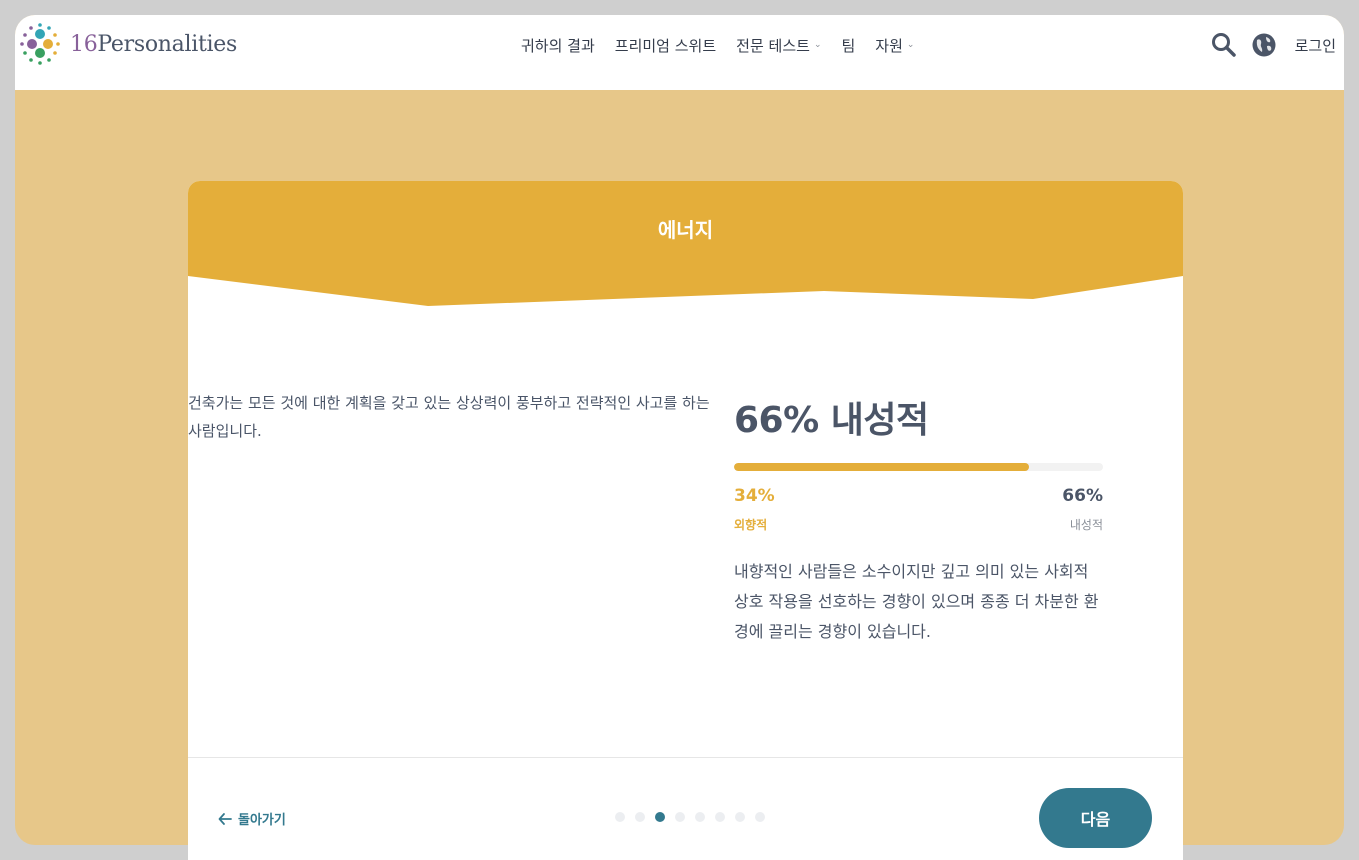 This screenshot has height=860, width=1359. Describe the element at coordinates (717, 45) in the screenshot. I see `main-nav: 귀하의 결과 프리미엄 스위트 전문 테스트 ⌄ 팀 자원 ⌄` at that location.